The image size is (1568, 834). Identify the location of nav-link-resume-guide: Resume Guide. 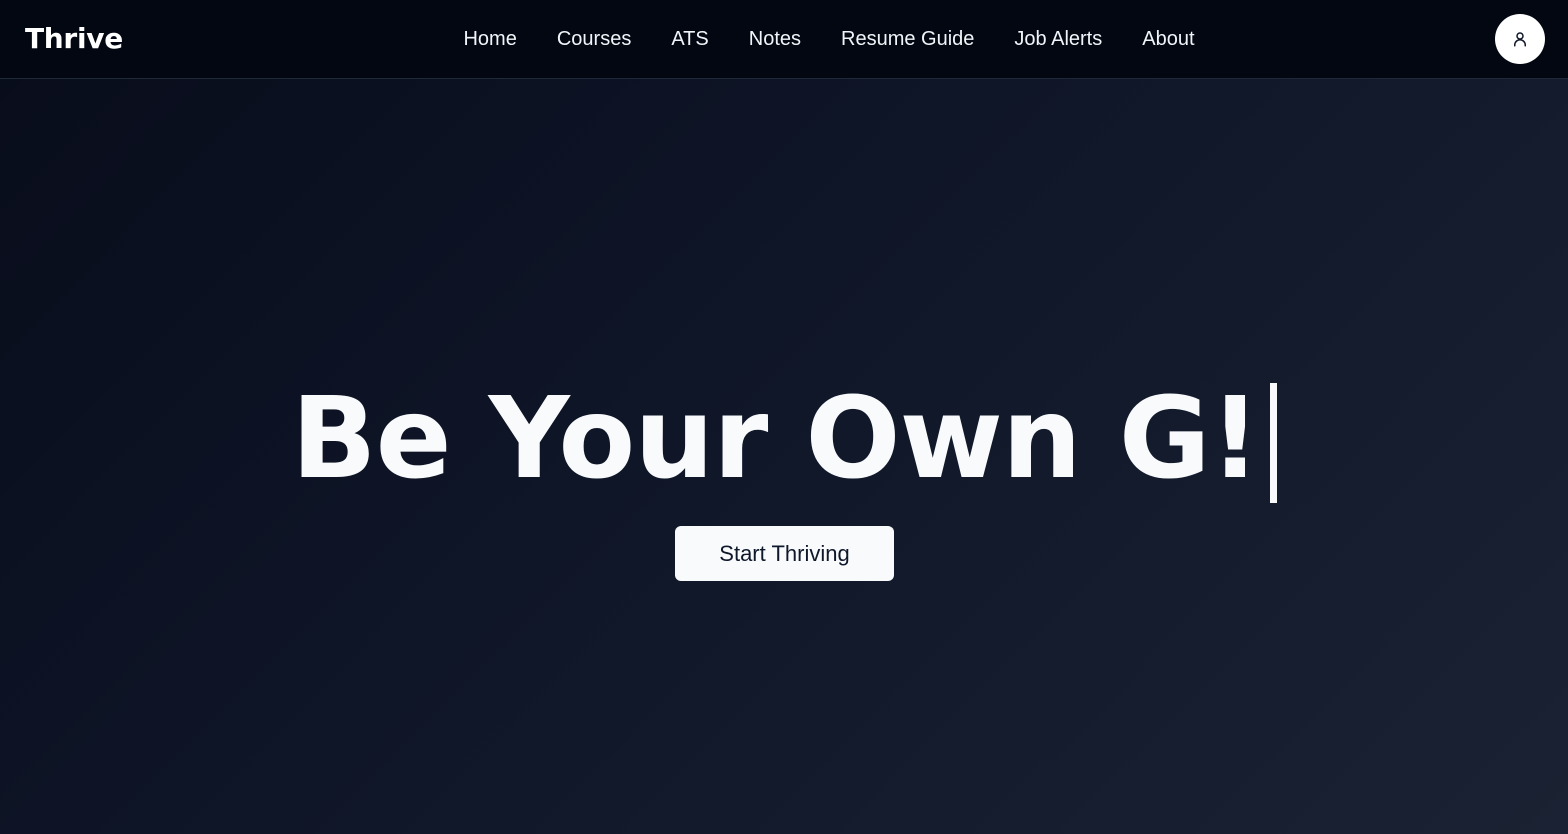
(907, 39).